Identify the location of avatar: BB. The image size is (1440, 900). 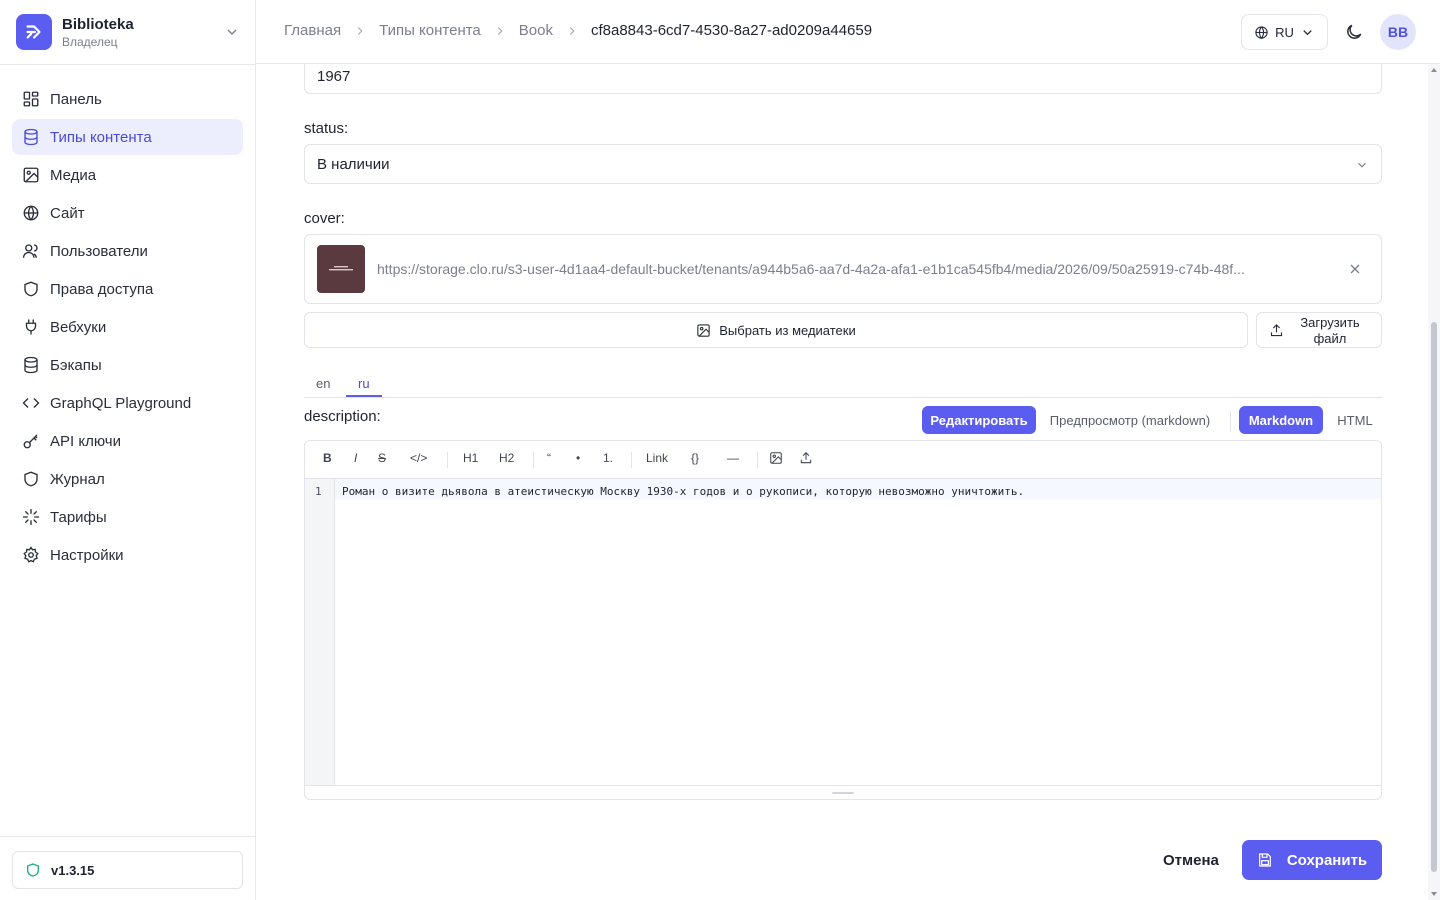
(1398, 32).